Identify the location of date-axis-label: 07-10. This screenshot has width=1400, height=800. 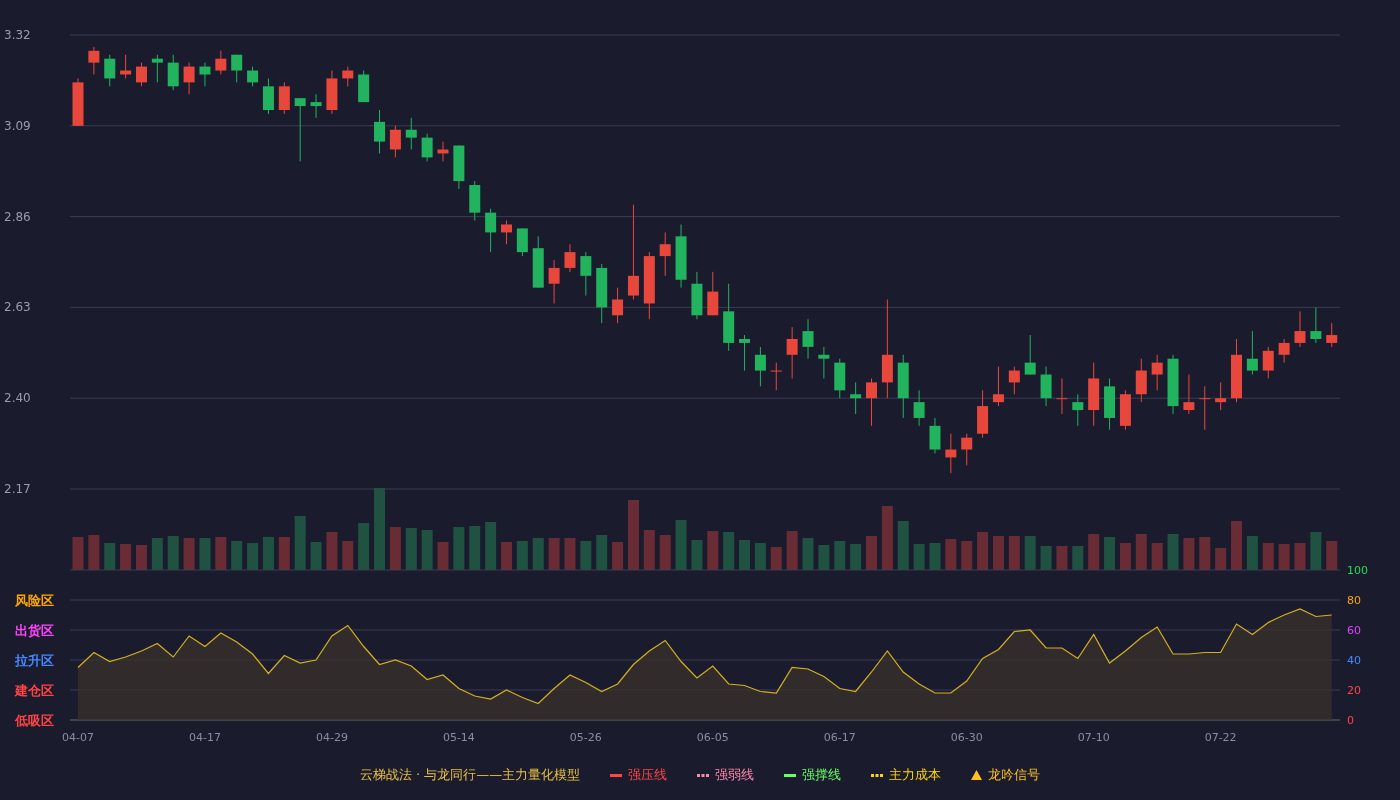
(1093, 737).